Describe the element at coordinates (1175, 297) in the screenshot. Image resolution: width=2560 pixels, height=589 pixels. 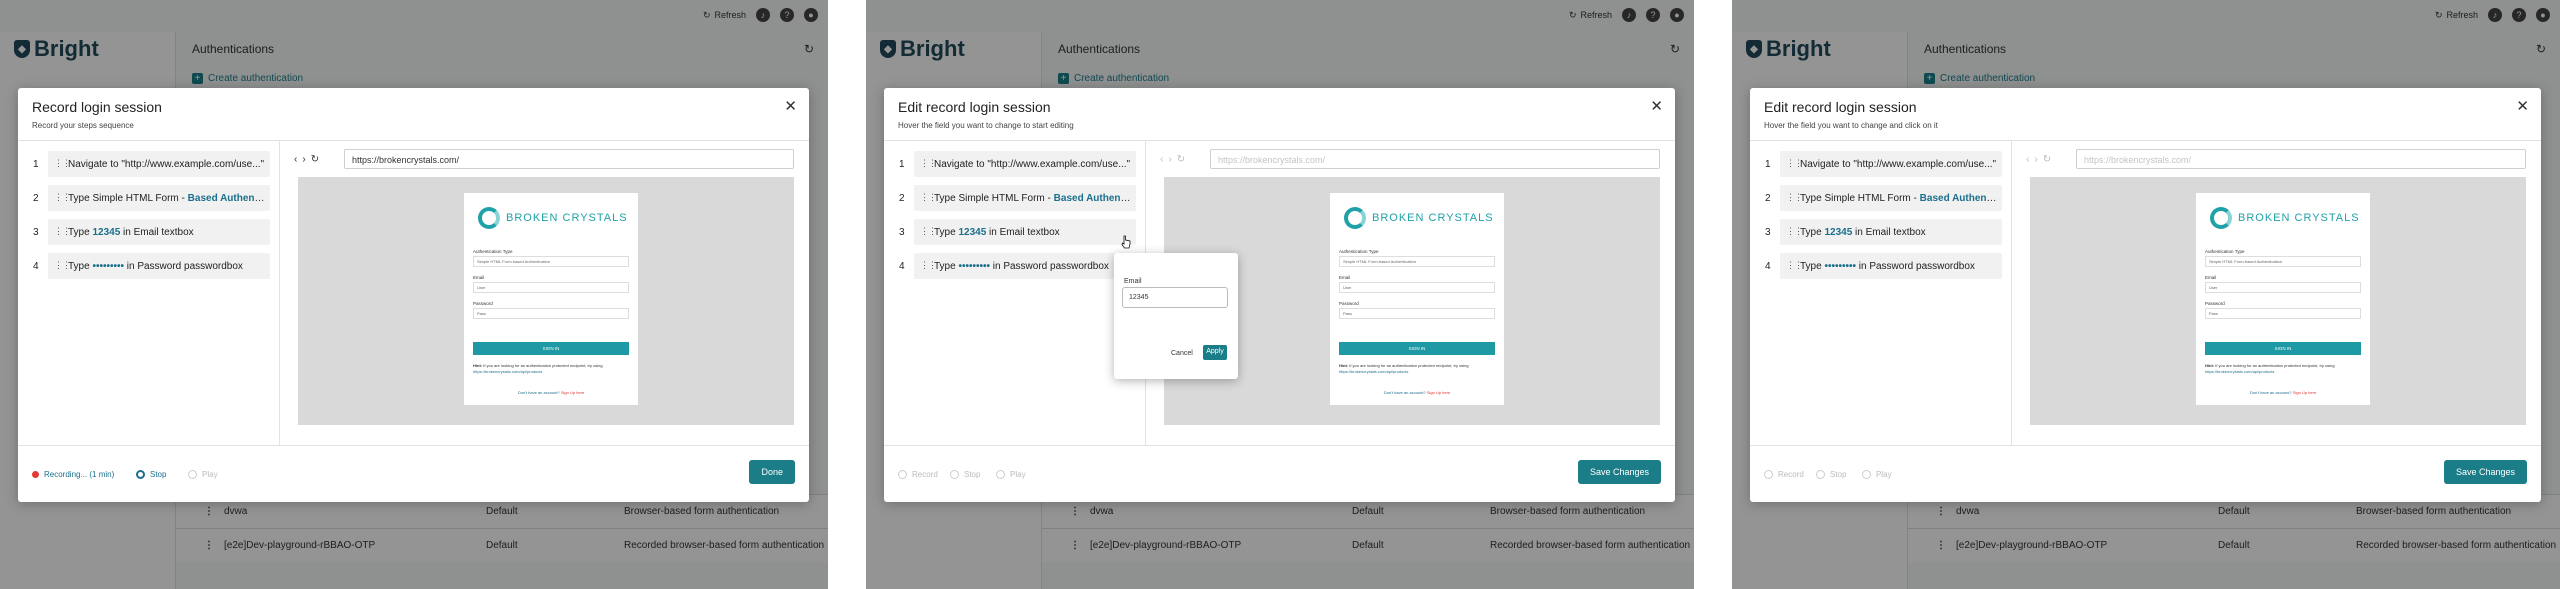
I see `popover-email-input: 12345` at that location.